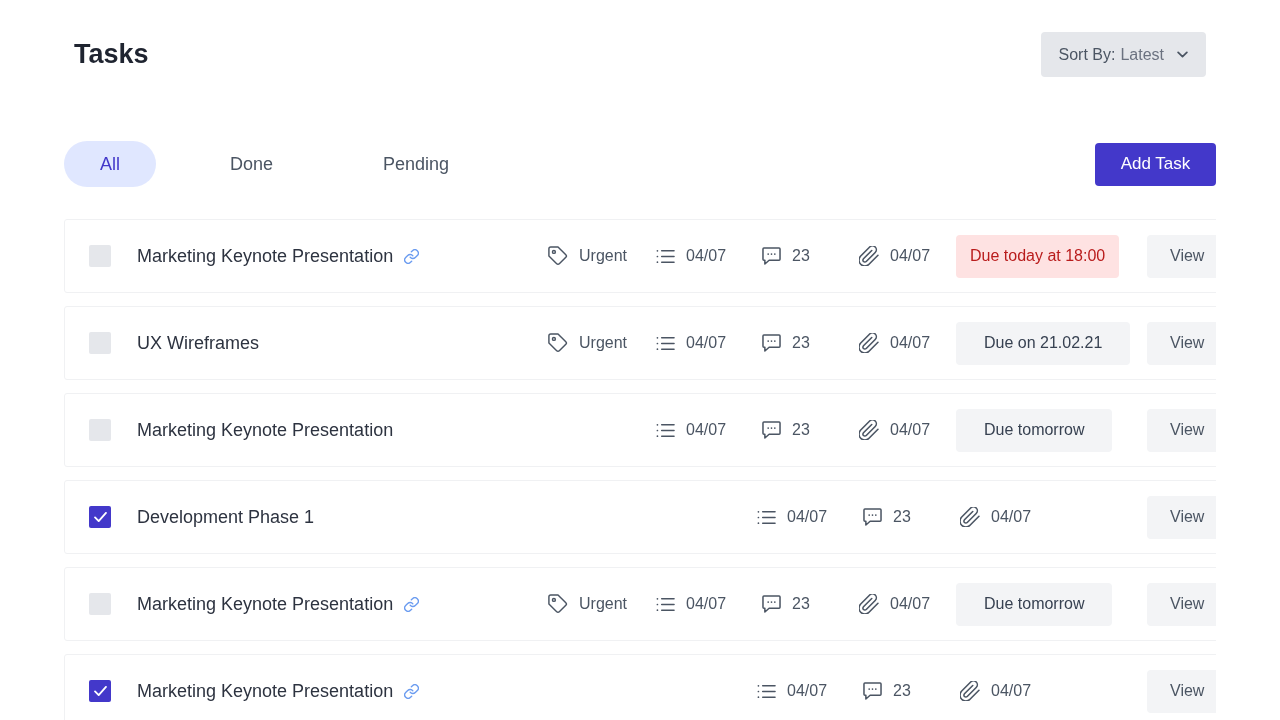 The image size is (1280, 720). I want to click on due-date-label: Due on 21.02.21, so click(1043, 343).